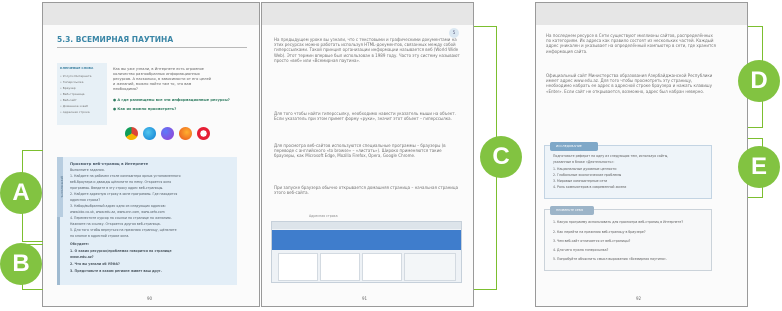 The image size is (782, 311). What do you see at coordinates (759, 167) in the screenshot?
I see `marker-e: E` at bounding box center [759, 167].